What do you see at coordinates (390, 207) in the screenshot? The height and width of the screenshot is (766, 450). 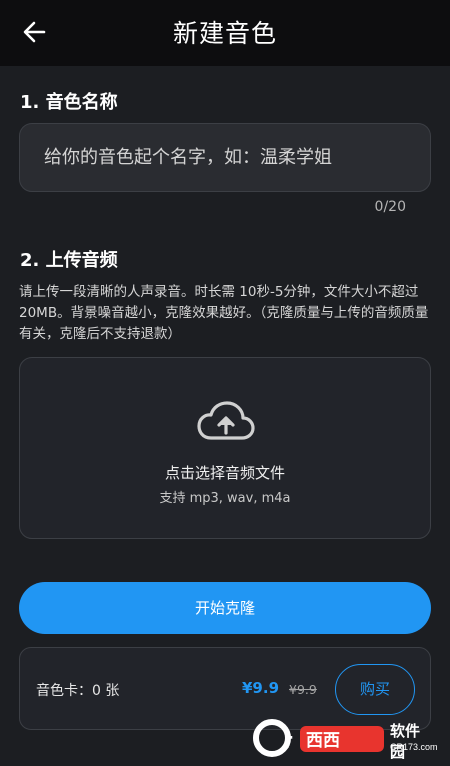 I see `name-char-counter: 0/20` at bounding box center [390, 207].